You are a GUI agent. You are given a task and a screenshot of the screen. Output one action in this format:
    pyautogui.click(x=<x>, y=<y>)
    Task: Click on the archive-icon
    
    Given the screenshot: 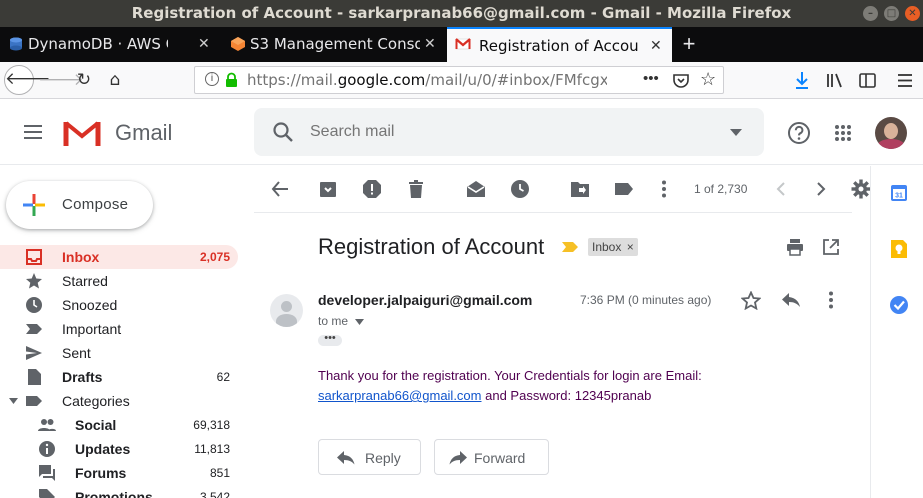 What is the action you would take?
    pyautogui.click(x=328, y=189)
    